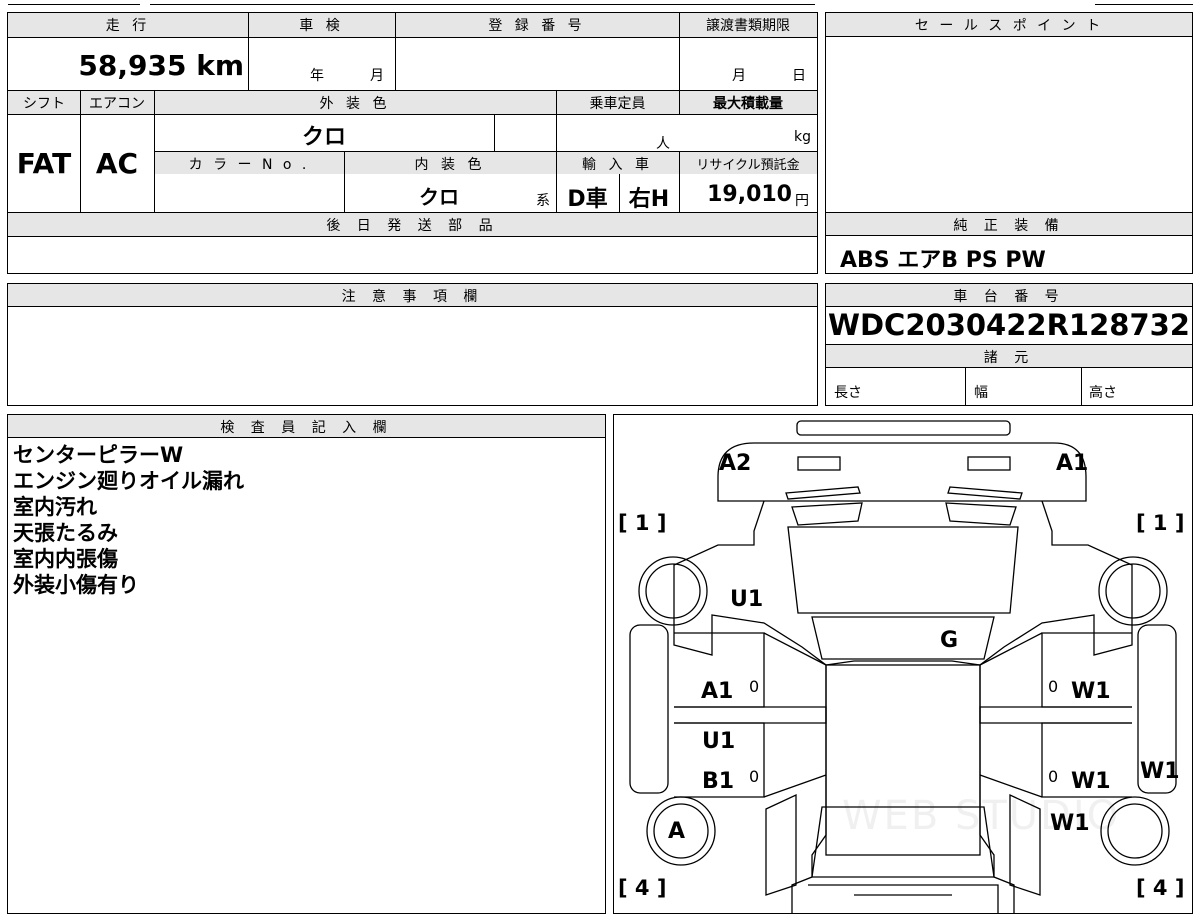 Image resolution: width=1200 pixels, height=914 pixels. I want to click on recycle-amount: 19,010, so click(749, 194).